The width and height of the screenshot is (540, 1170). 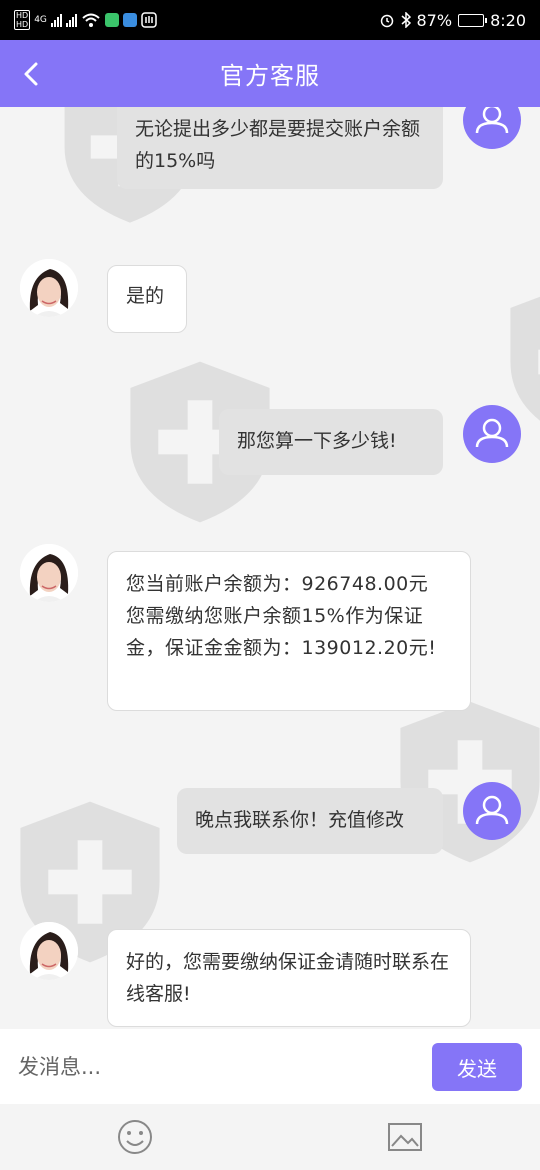 I want to click on message-bubble-user: 无论提出多少都是要提交账户余额的15%吗, so click(x=280, y=148).